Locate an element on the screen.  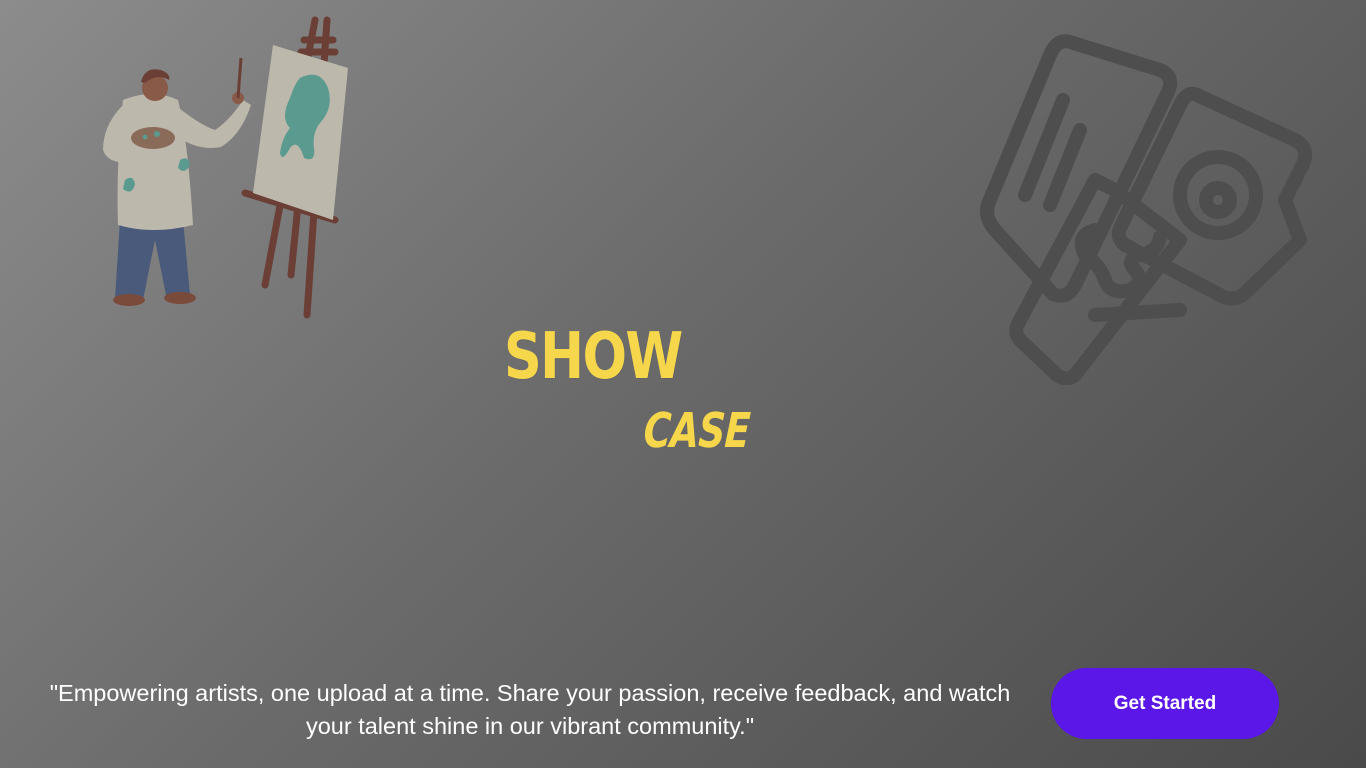
gallery-cards-icon is located at coordinates (1146, 209).